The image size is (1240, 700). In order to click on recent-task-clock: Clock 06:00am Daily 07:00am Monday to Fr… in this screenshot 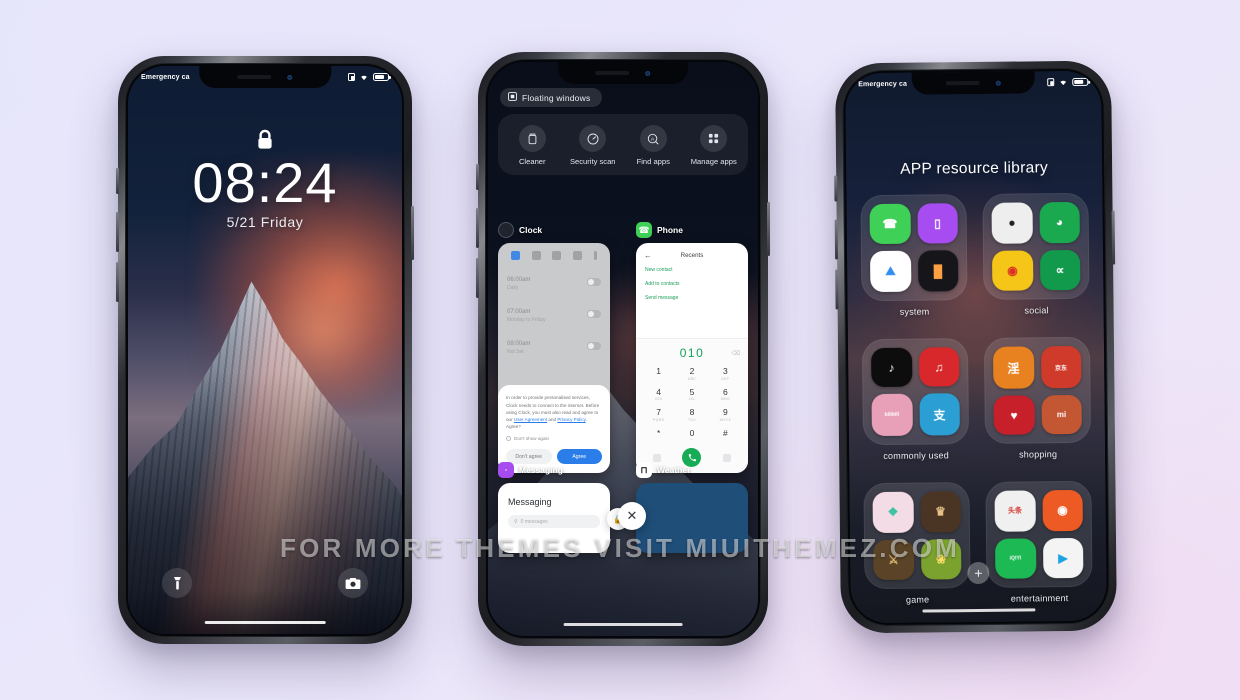, I will do `click(554, 347)`.